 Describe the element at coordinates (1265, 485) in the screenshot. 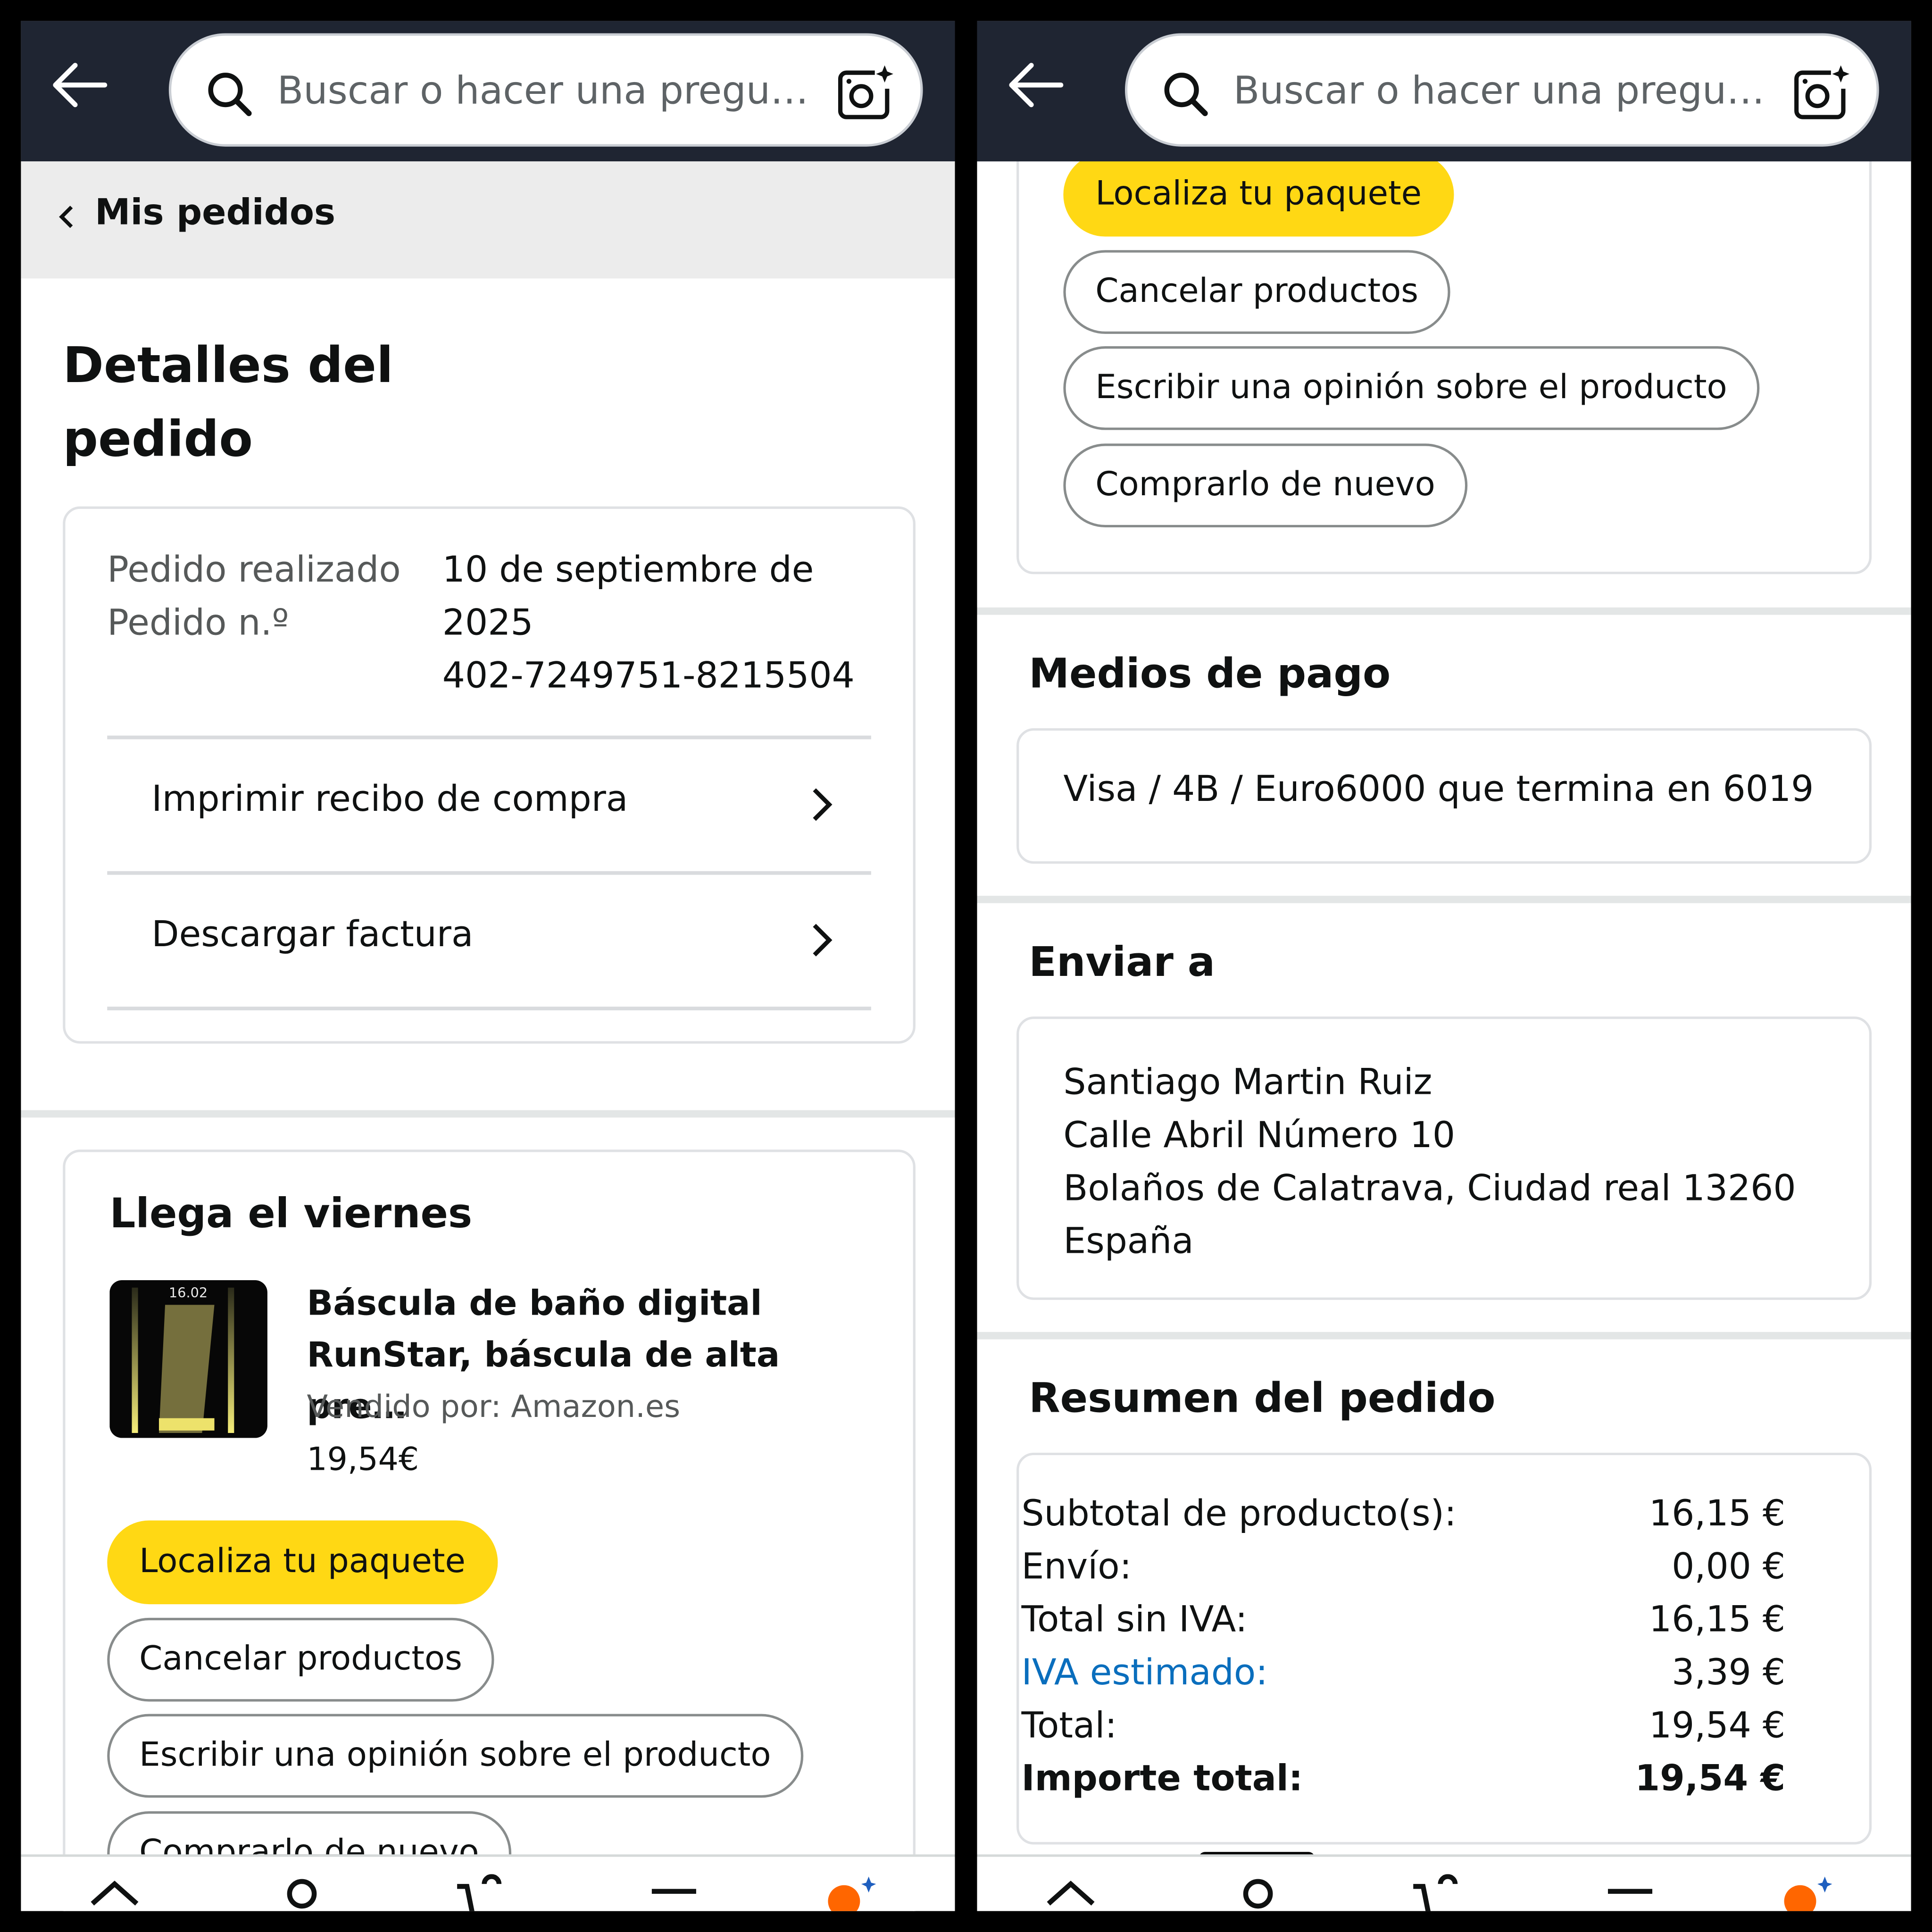

I see `buy-again-button: Comprarlo de nuevo` at that location.